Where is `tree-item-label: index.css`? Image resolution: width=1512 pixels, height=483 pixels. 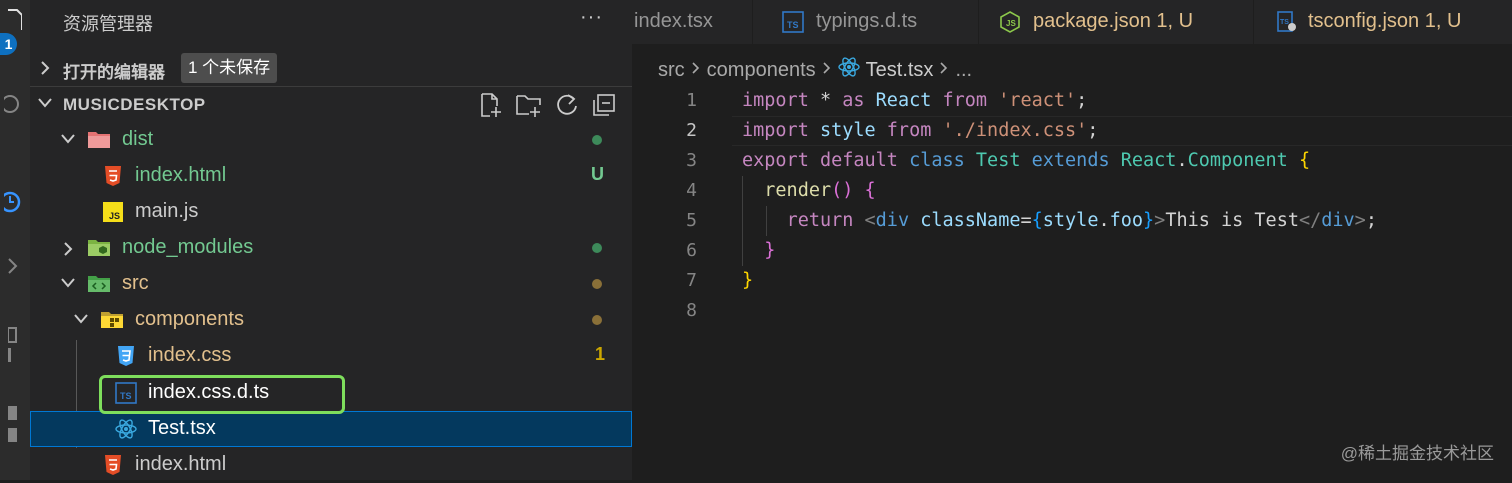 tree-item-label: index.css is located at coordinates (190, 355).